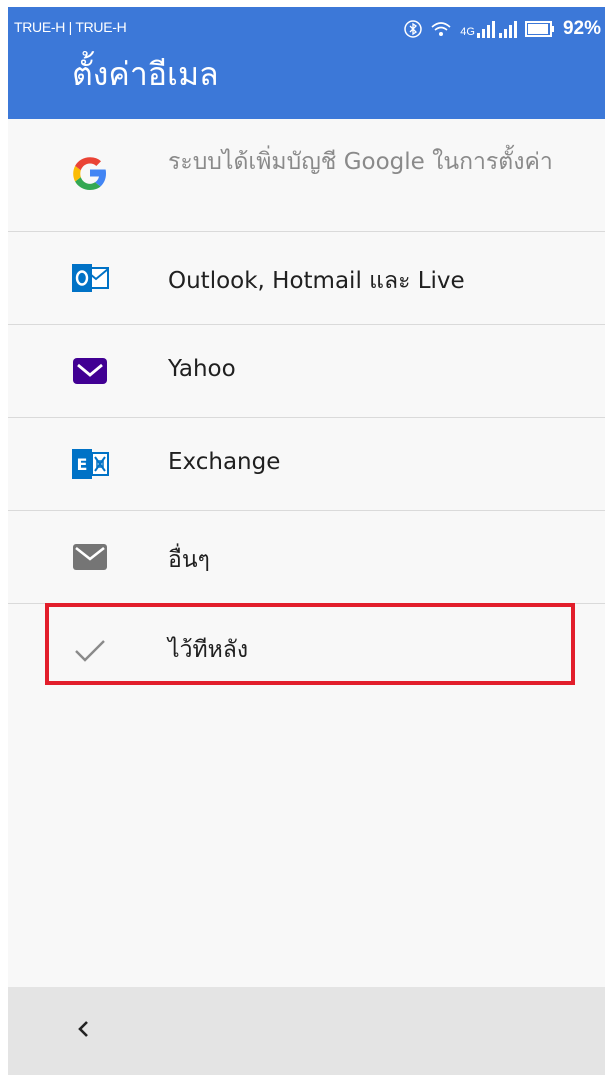 The height and width of the screenshot is (1075, 605). What do you see at coordinates (189, 560) in the screenshot?
I see `option-label: อื่นๆ` at bounding box center [189, 560].